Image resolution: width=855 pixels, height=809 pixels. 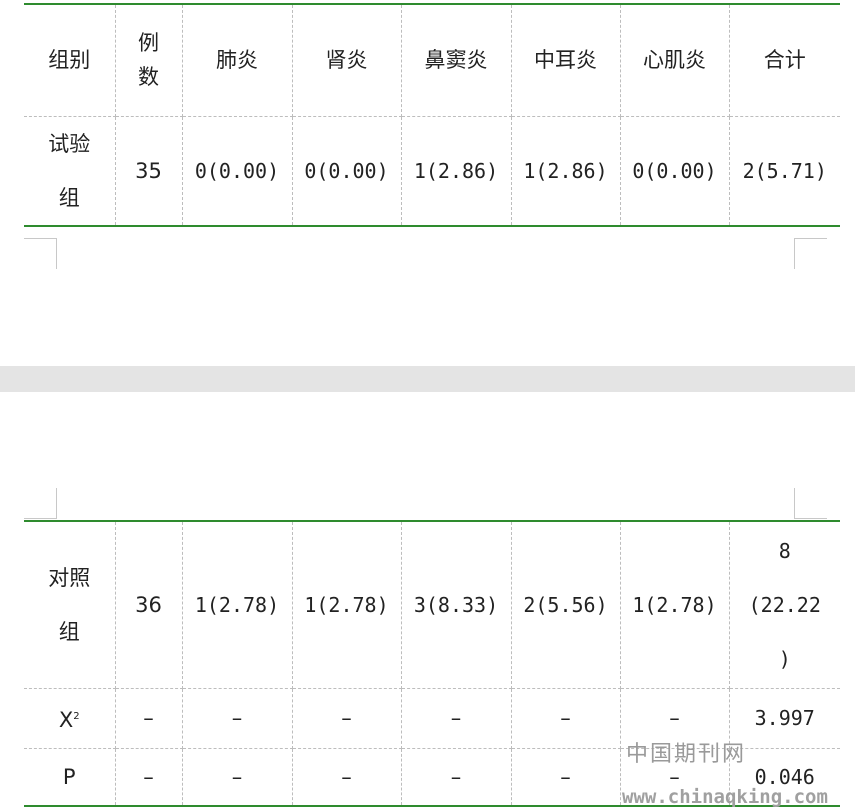 What do you see at coordinates (237, 171) in the screenshot?
I see `trial-pneumonia: 0(0.00)` at bounding box center [237, 171].